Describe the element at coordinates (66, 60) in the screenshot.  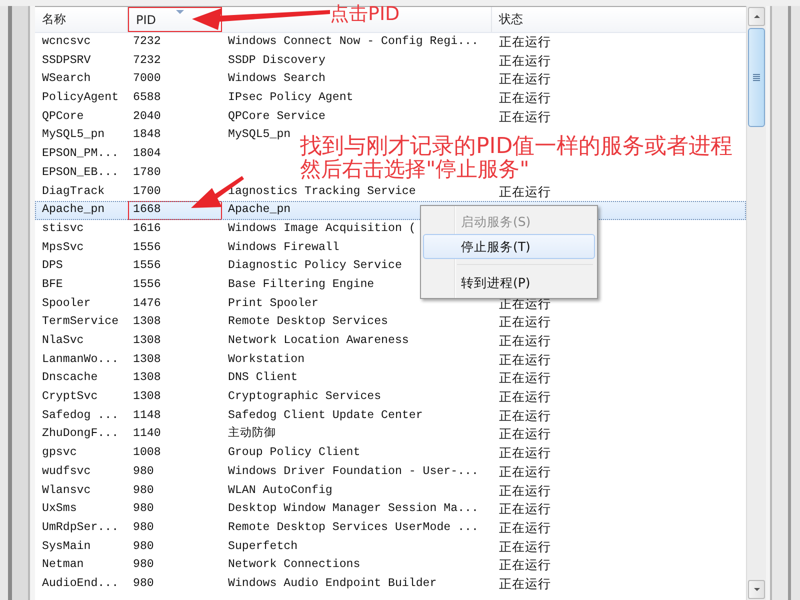
I see `table-cell: SSDPSRV` at that location.